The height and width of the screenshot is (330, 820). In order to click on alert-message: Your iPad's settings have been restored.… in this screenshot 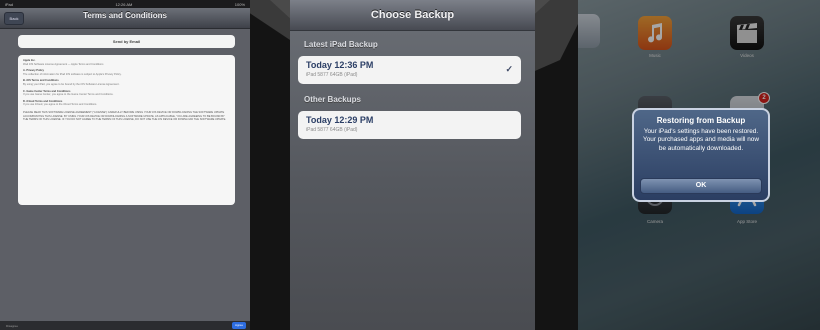, I will do `click(701, 140)`.